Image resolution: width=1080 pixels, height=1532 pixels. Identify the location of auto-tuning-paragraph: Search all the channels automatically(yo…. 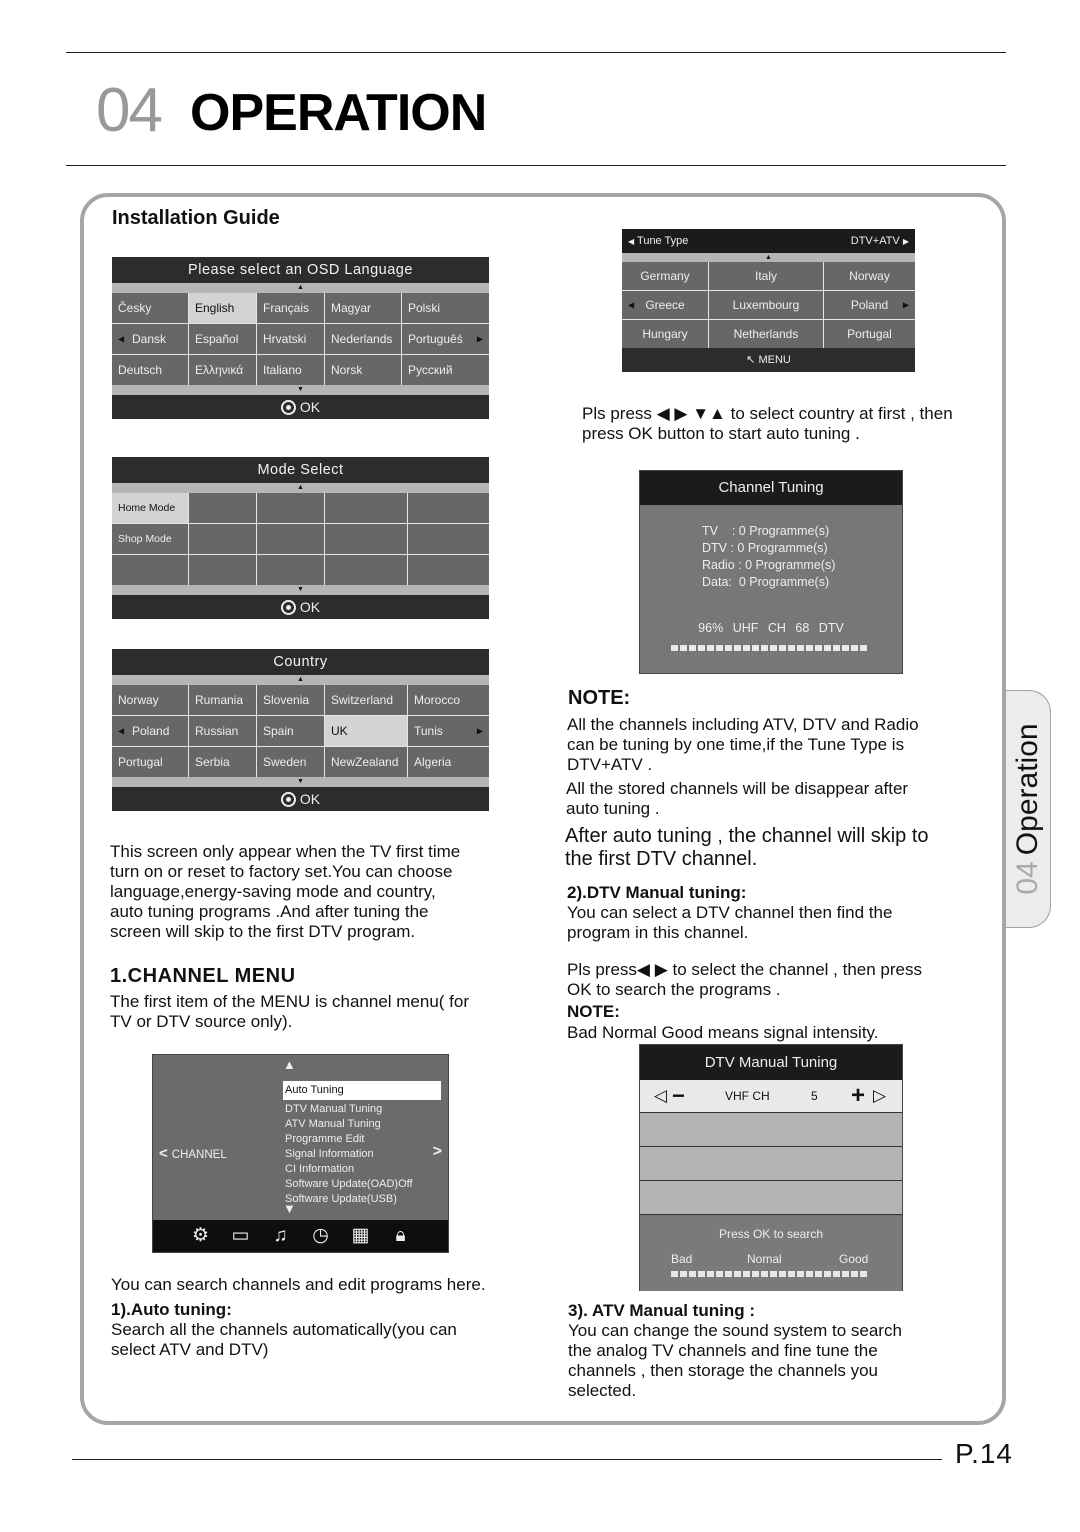
(284, 1339).